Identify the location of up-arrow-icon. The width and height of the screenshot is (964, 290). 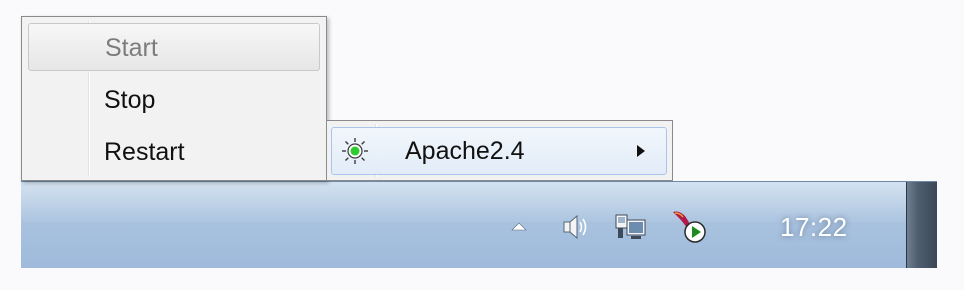
(519, 226).